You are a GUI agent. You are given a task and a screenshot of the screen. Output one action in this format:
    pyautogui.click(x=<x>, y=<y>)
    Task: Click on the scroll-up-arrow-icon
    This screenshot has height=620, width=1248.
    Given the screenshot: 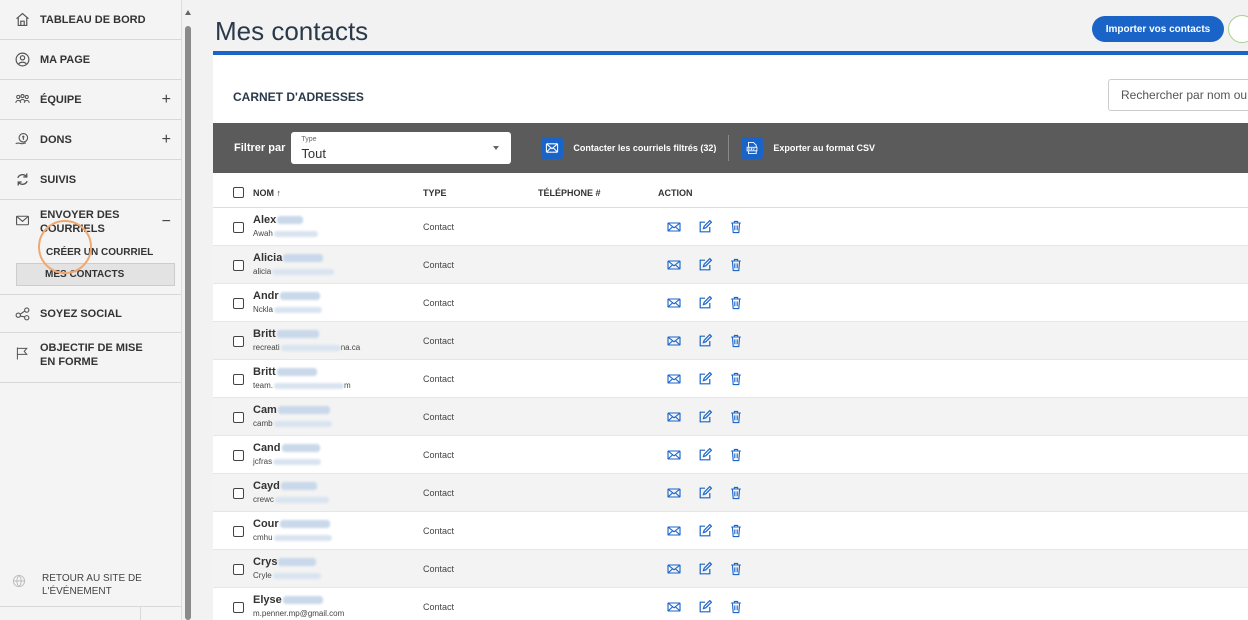 What is the action you would take?
    pyautogui.click(x=188, y=12)
    